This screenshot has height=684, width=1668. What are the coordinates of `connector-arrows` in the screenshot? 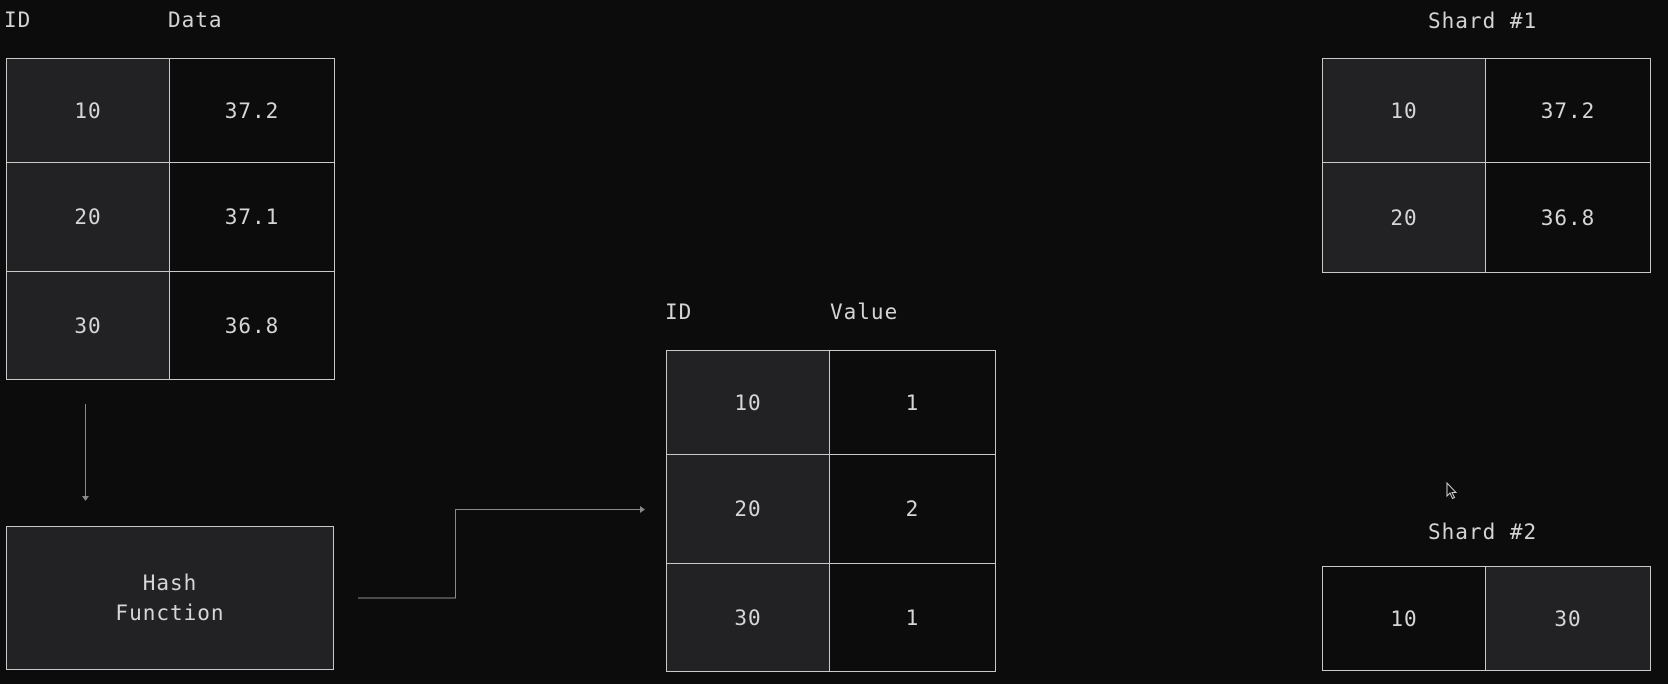 It's located at (363, 501).